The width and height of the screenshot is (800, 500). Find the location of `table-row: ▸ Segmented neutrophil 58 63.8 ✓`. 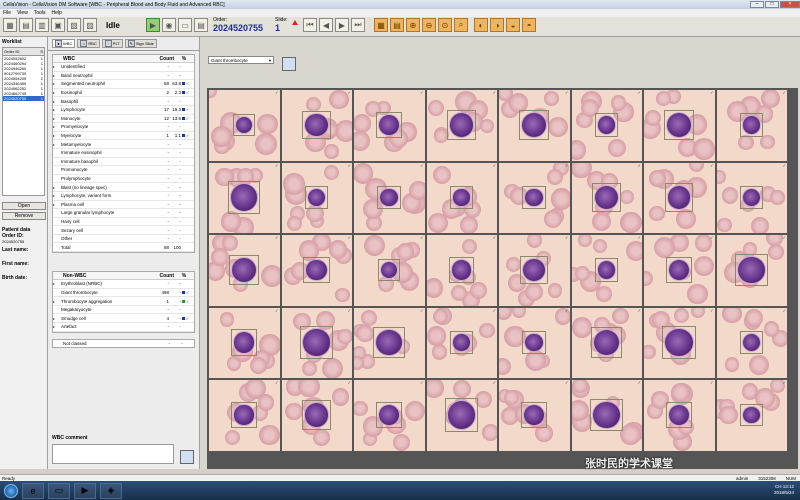

table-row: ▸ Segmented neutrophil 58 63.8 ✓ is located at coordinates (123, 84).